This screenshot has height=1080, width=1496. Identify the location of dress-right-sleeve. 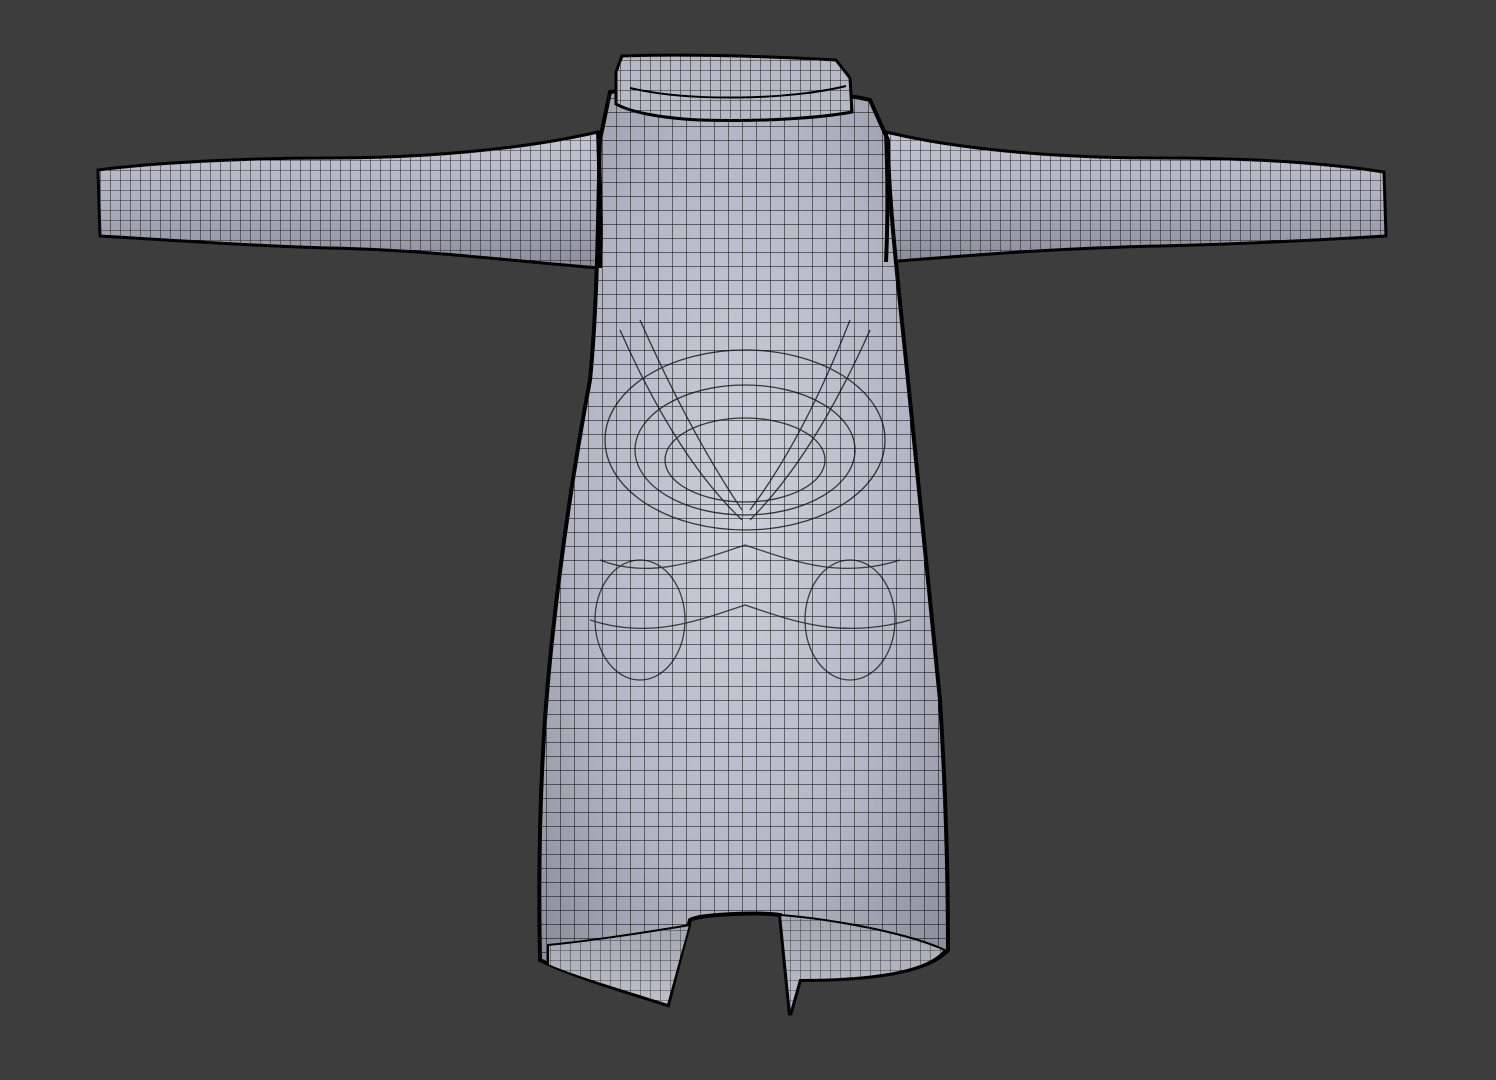
(1136, 197).